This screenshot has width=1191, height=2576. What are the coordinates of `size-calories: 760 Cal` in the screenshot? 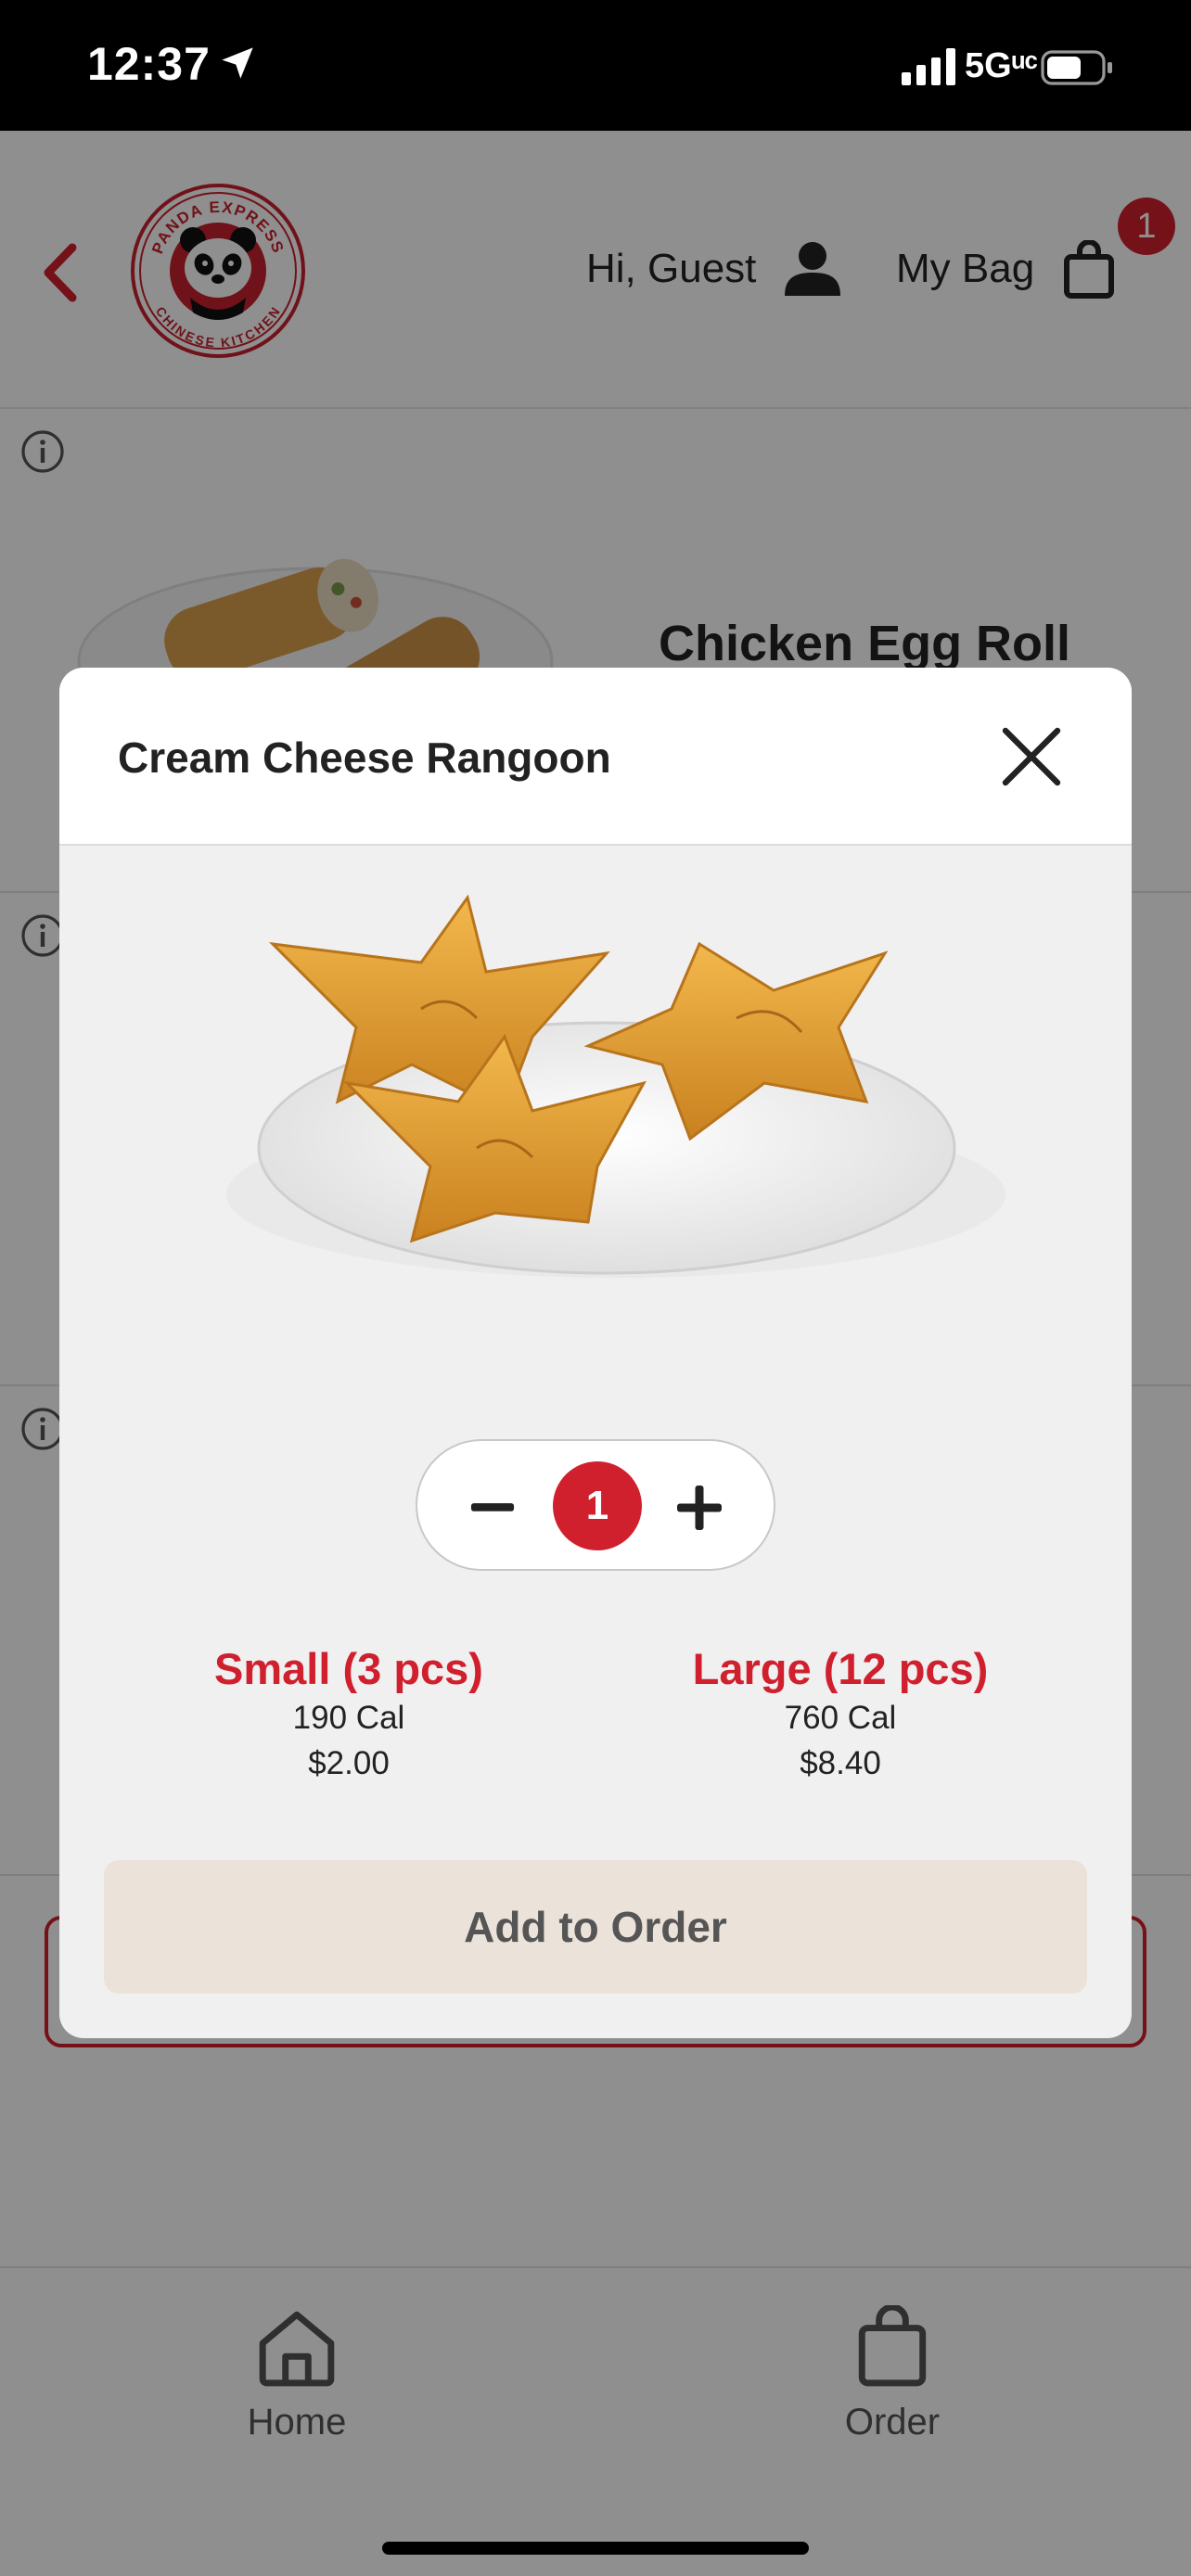 It's located at (840, 1719).